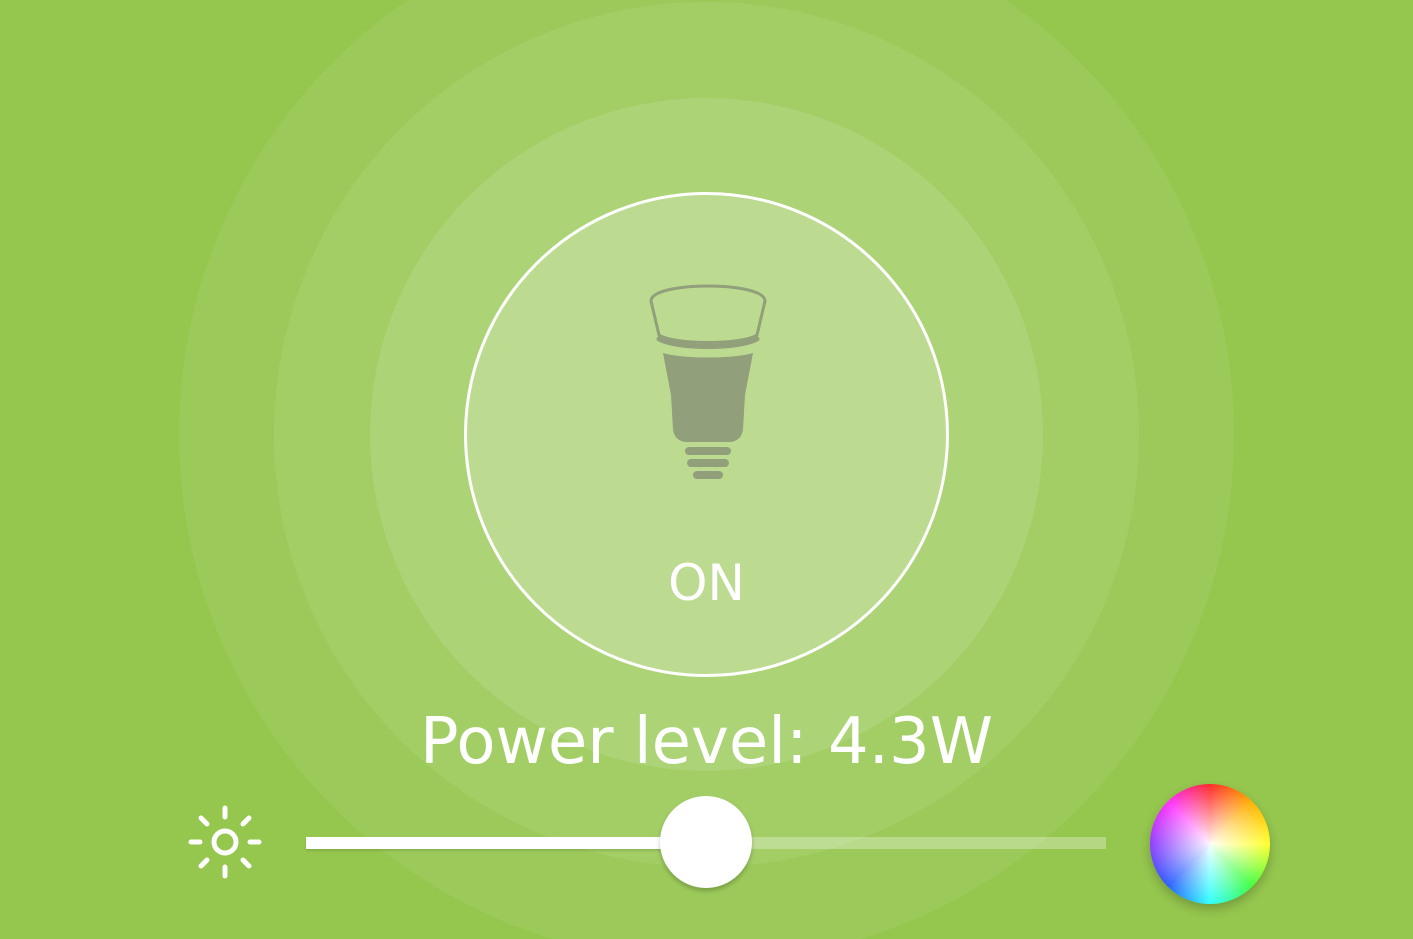 This screenshot has height=939, width=1413. I want to click on light-bulb-icon, so click(708, 381).